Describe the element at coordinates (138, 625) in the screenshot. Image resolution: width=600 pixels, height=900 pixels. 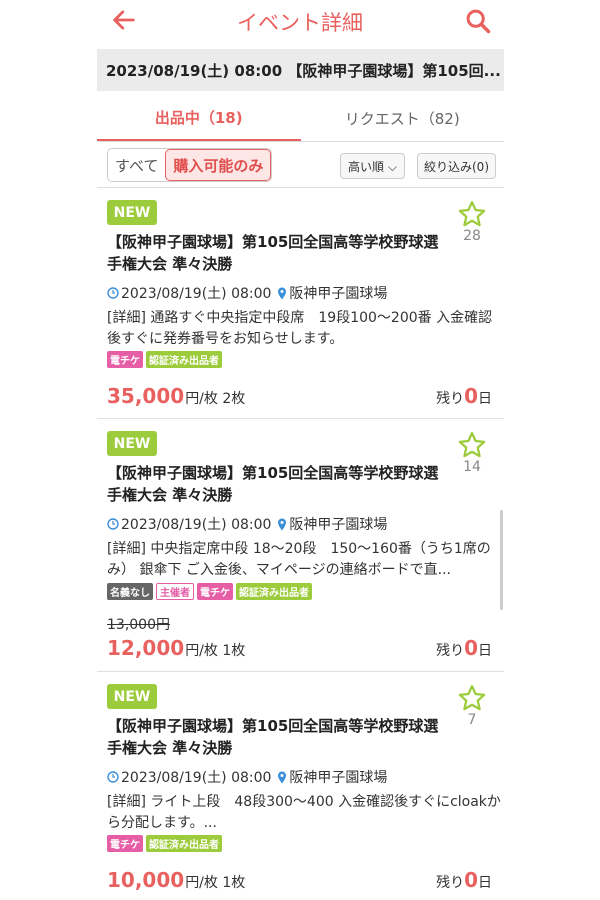
I see `original-price: 13,000円` at that location.